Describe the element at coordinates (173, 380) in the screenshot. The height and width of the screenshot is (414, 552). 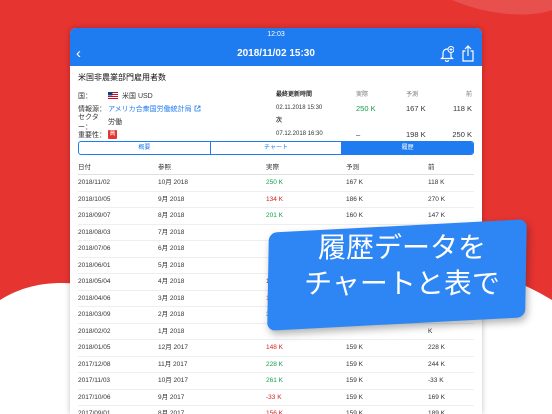
I see `cell-reference: 10月 2017` at that location.